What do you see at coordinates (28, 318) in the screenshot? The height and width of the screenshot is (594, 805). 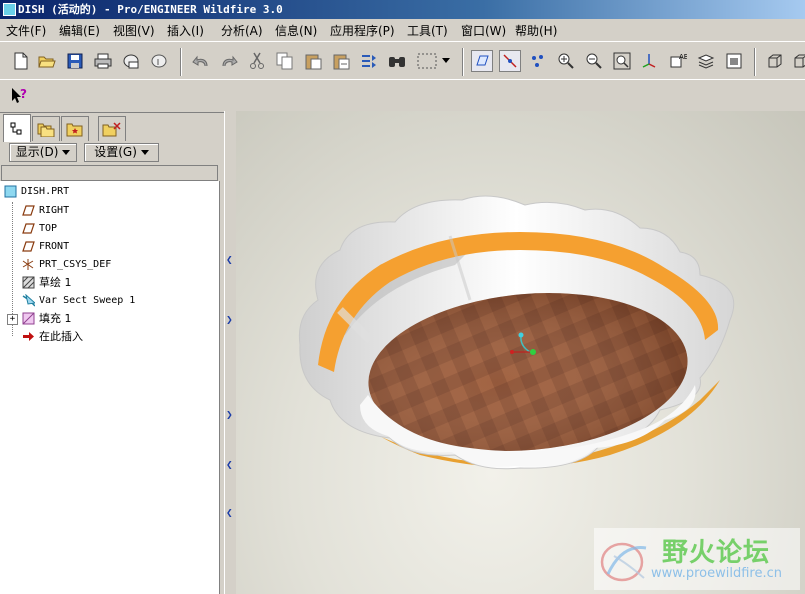 I see `fill-icon` at bounding box center [28, 318].